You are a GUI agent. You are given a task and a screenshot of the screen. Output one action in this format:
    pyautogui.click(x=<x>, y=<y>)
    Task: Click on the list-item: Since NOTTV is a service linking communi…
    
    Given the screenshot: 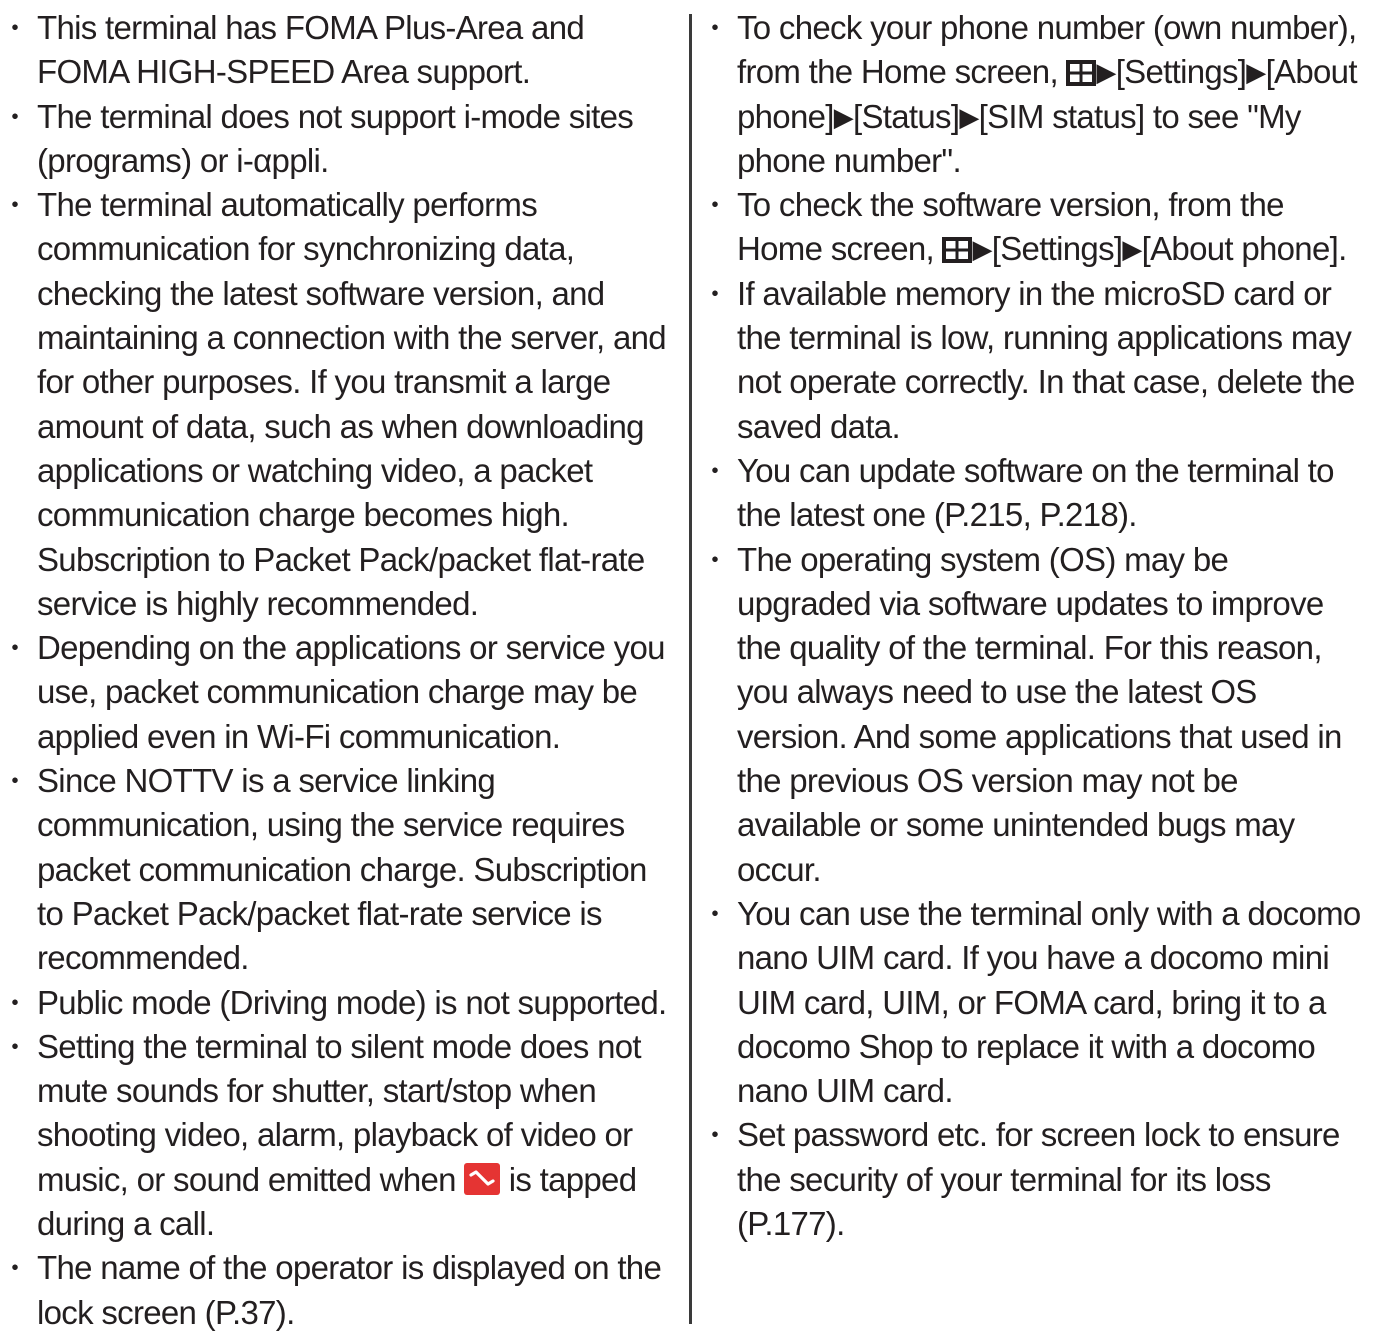 What is the action you would take?
    pyautogui.click(x=336, y=869)
    